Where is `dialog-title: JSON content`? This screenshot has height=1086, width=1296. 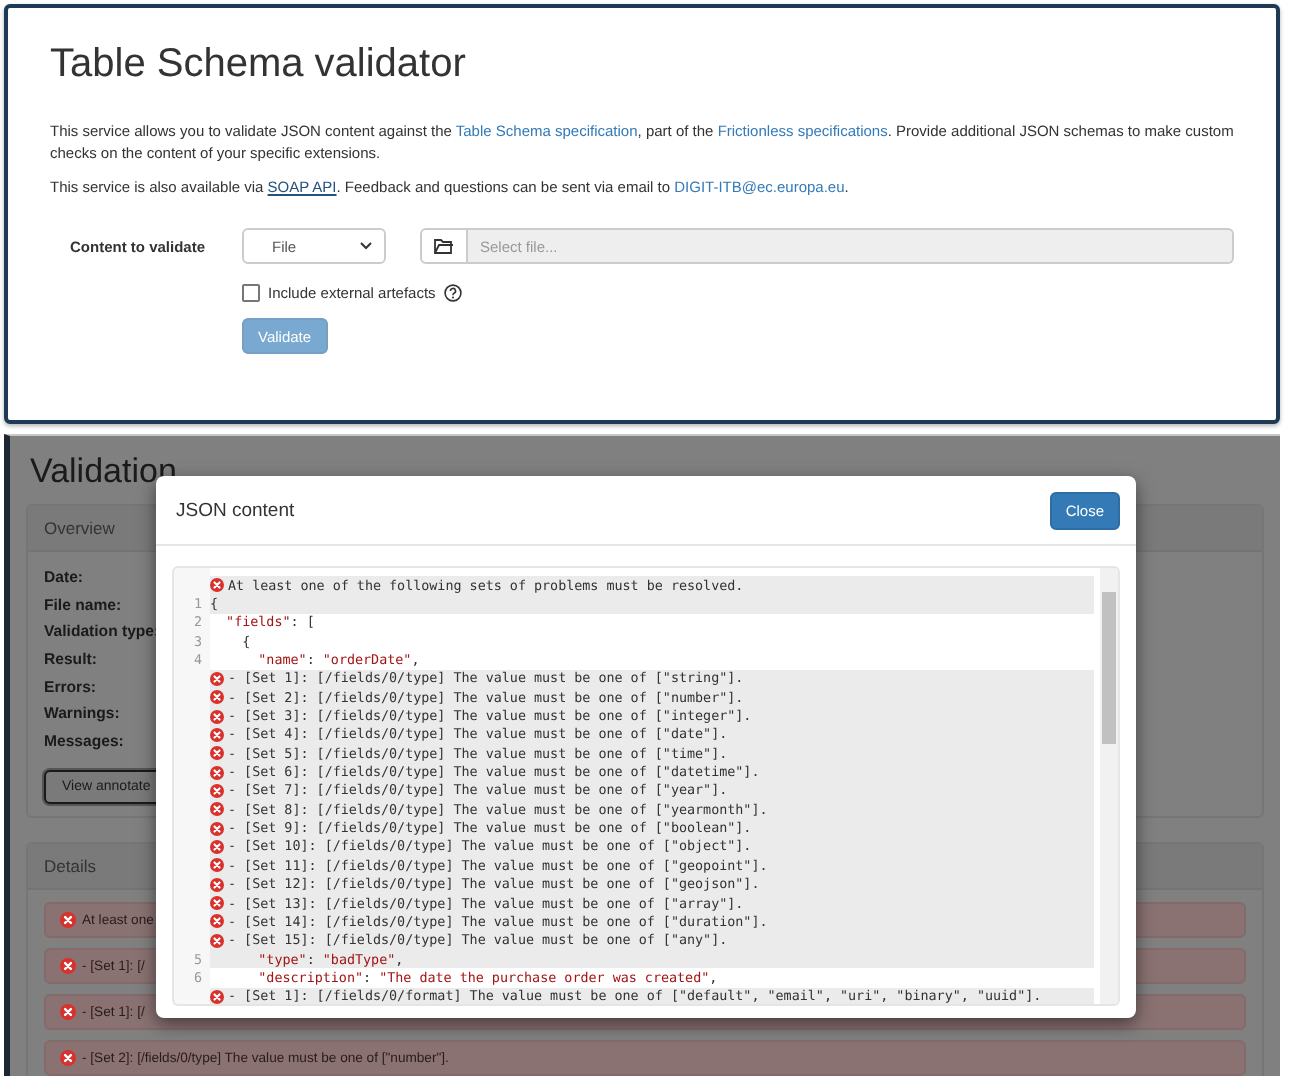 dialog-title: JSON content is located at coordinates (235, 510).